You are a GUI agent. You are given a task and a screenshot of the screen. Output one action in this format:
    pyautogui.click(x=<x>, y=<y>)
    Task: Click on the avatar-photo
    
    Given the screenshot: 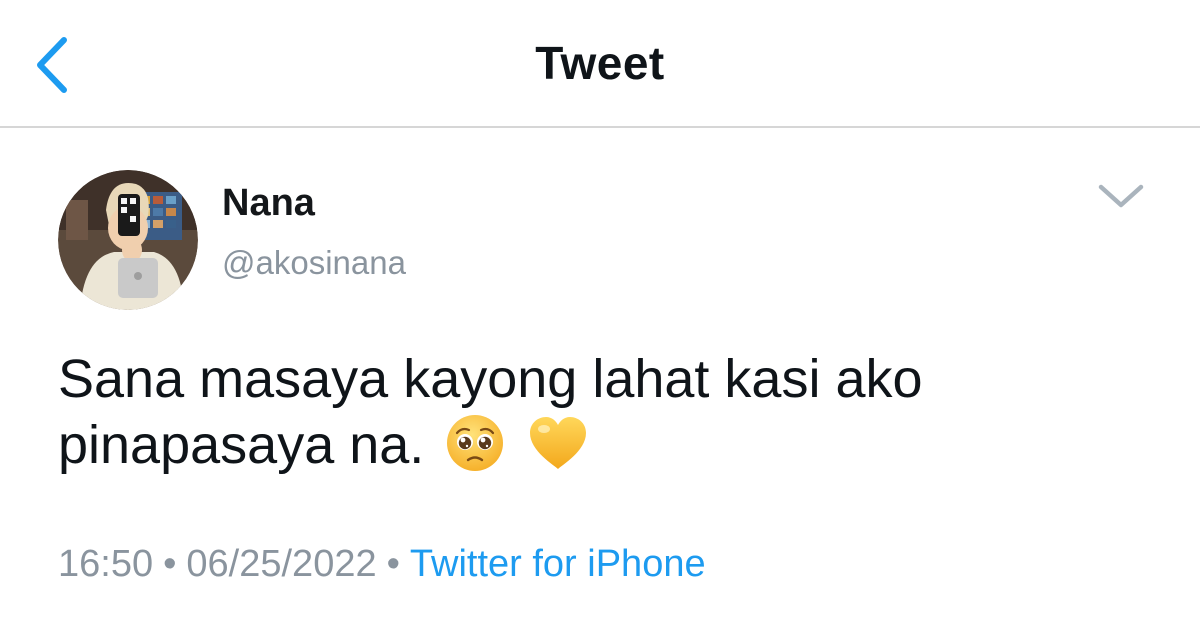 What is the action you would take?
    pyautogui.click(x=128, y=240)
    